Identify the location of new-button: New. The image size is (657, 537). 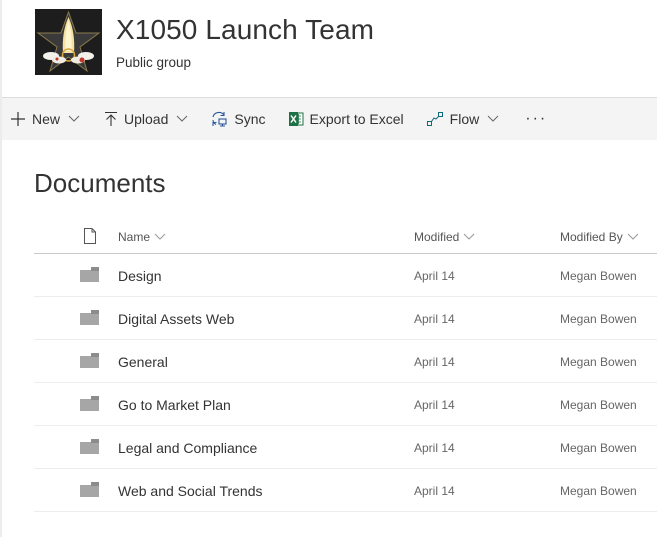
(45, 119).